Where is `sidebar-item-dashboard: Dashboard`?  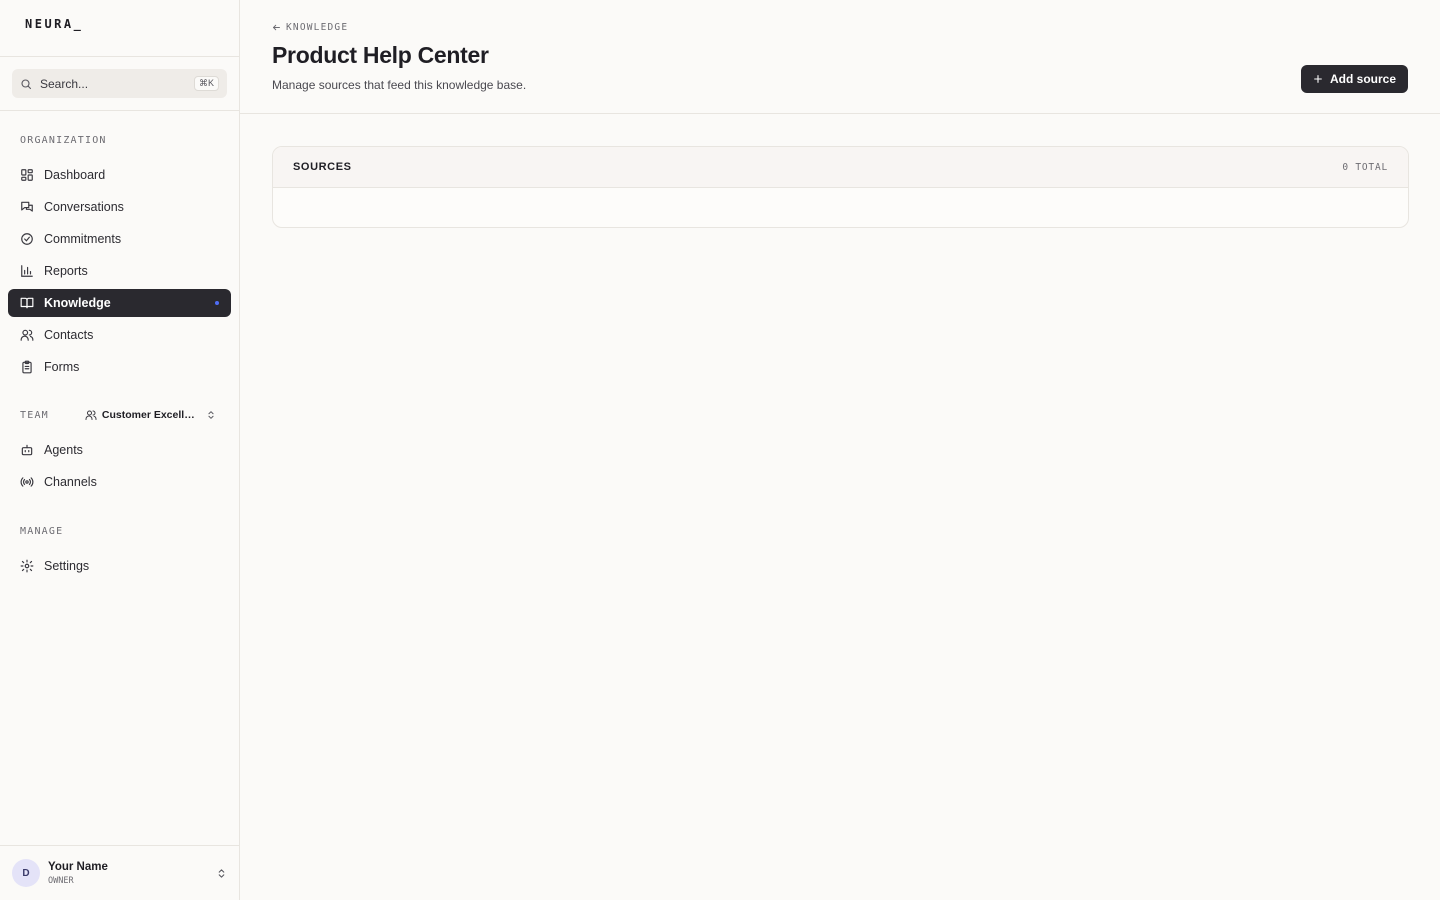
sidebar-item-dashboard: Dashboard is located at coordinates (119, 175).